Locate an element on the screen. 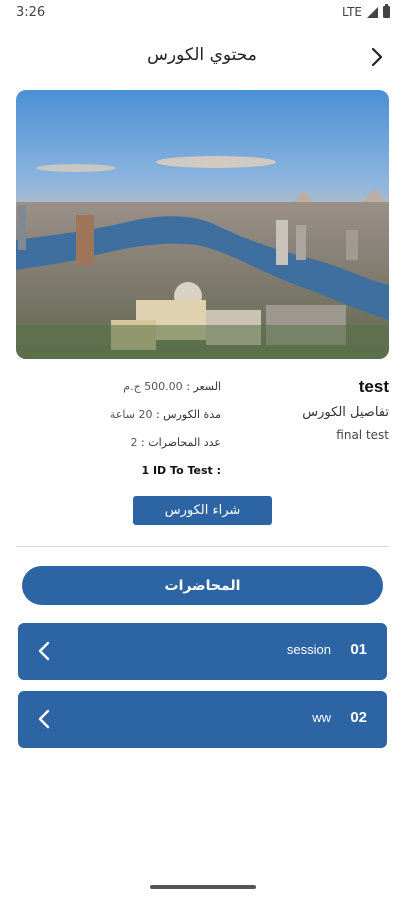  duration-row: مدة الكورس : 20 ساعة is located at coordinates (118, 414).